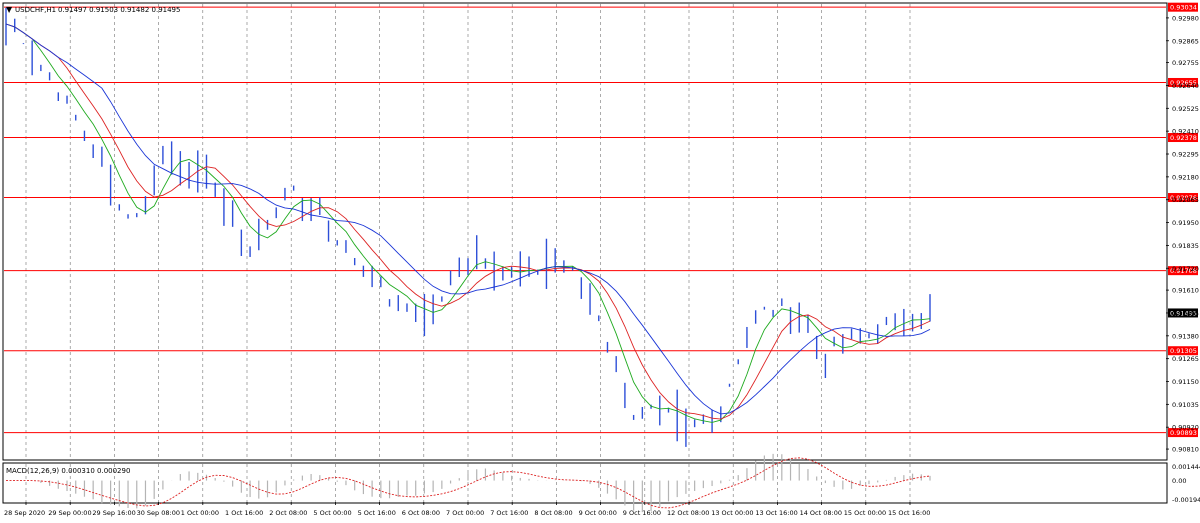 The image size is (1200, 523). What do you see at coordinates (1185, 86) in the screenshot?
I see `y-tick-label: 0.92640` at bounding box center [1185, 86].